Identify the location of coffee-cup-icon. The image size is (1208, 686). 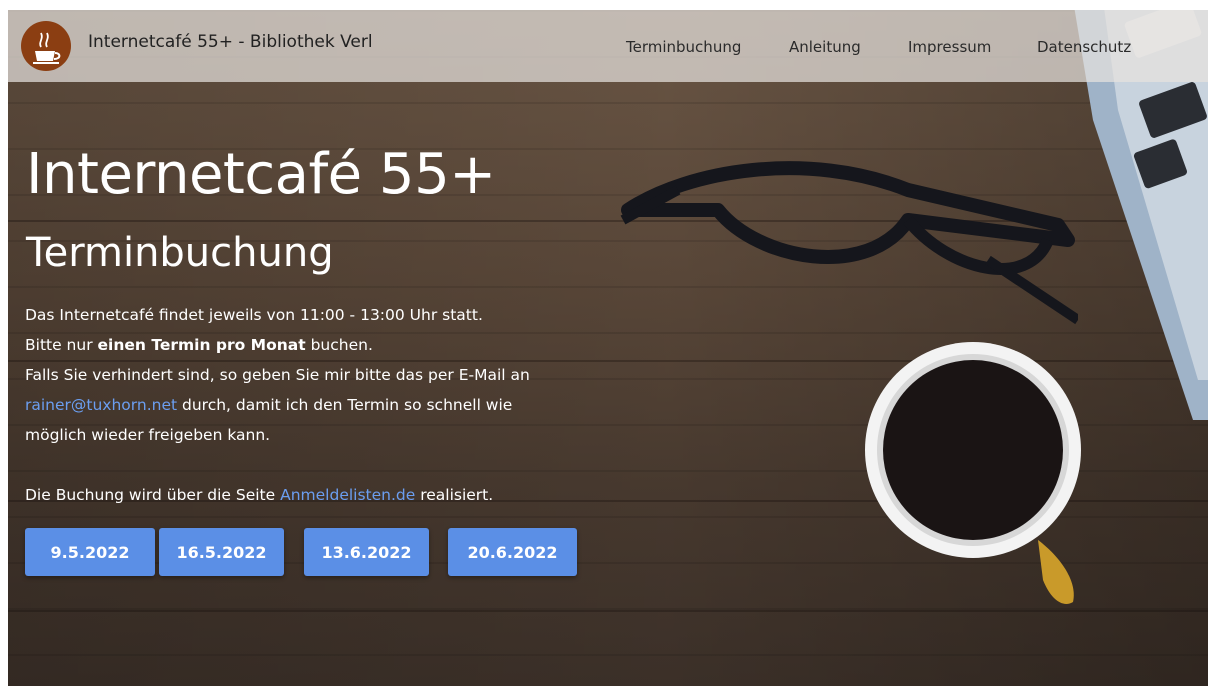
(46, 46).